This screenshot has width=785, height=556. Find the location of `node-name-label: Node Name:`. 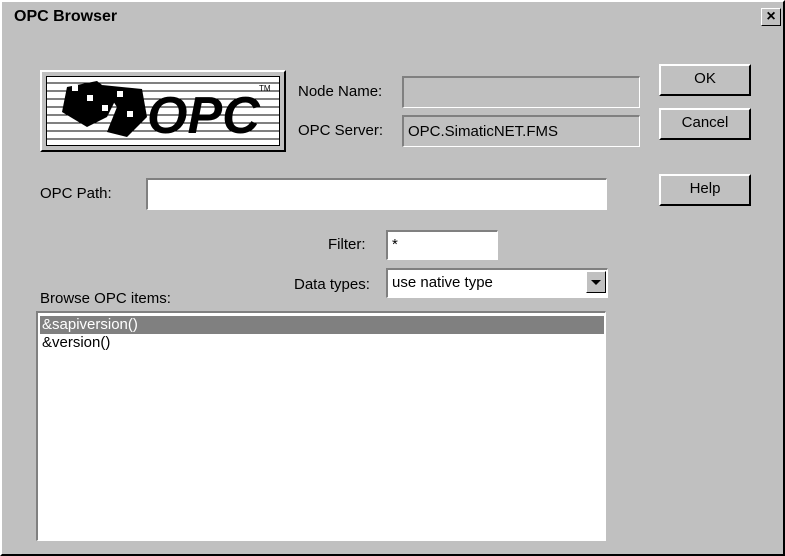

node-name-label: Node Name: is located at coordinates (340, 91).